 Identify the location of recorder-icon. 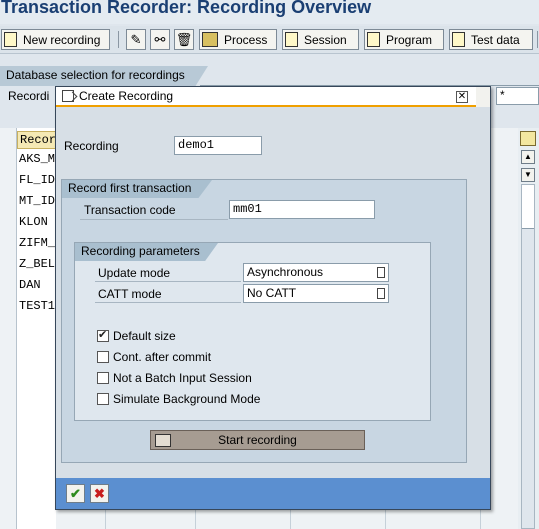
(163, 440).